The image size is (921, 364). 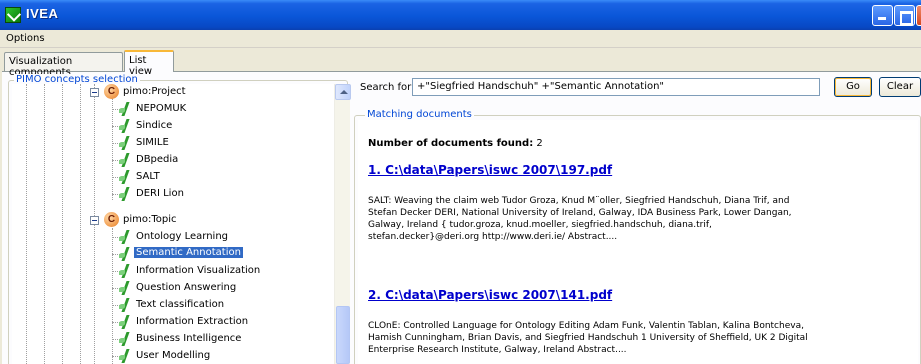 What do you see at coordinates (157, 159) in the screenshot?
I see `tree-leaf-label: DBpedia` at bounding box center [157, 159].